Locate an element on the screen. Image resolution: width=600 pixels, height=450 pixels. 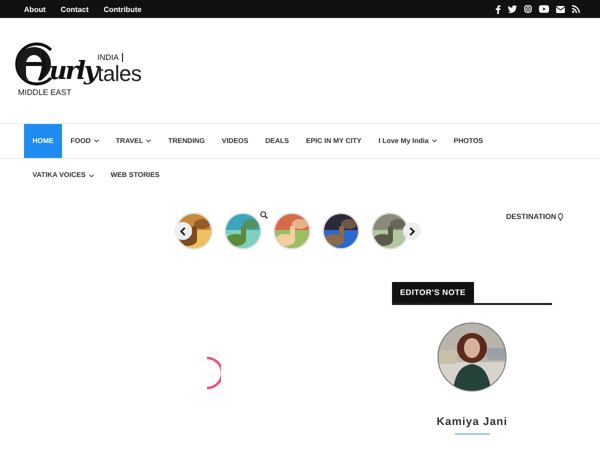
chevron-right-icon is located at coordinates (412, 231).